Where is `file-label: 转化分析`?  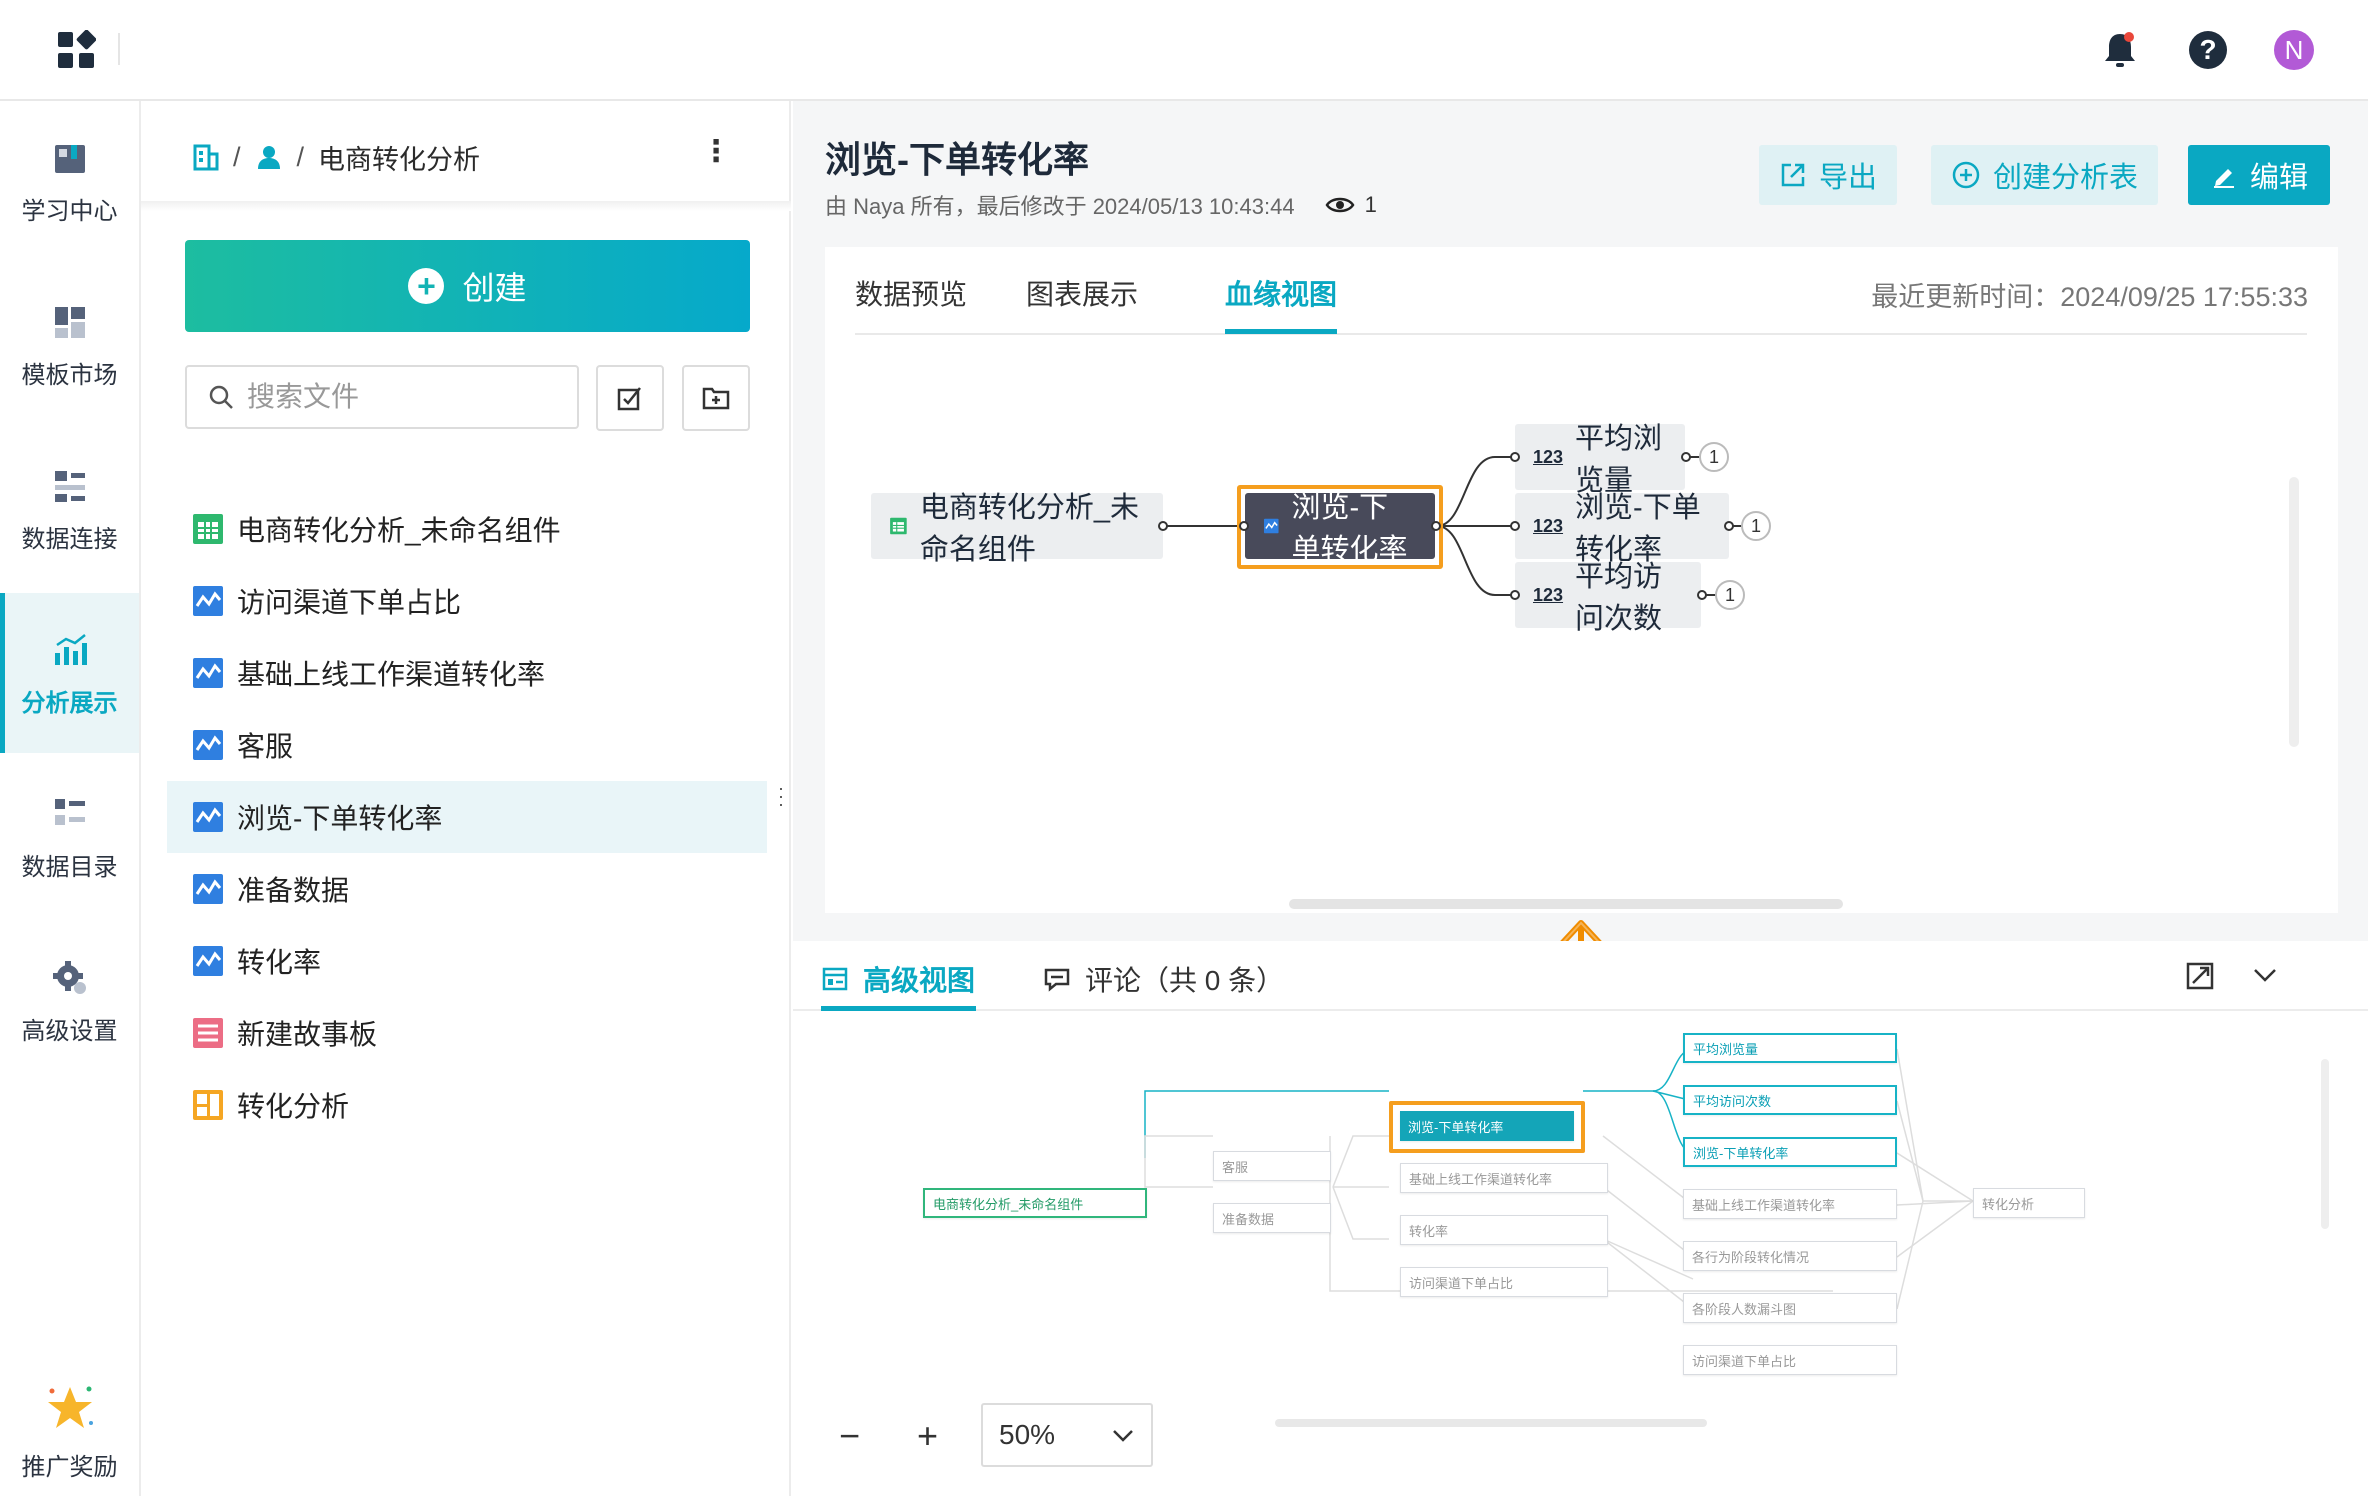 file-label: 转化分析 is located at coordinates (293, 1106).